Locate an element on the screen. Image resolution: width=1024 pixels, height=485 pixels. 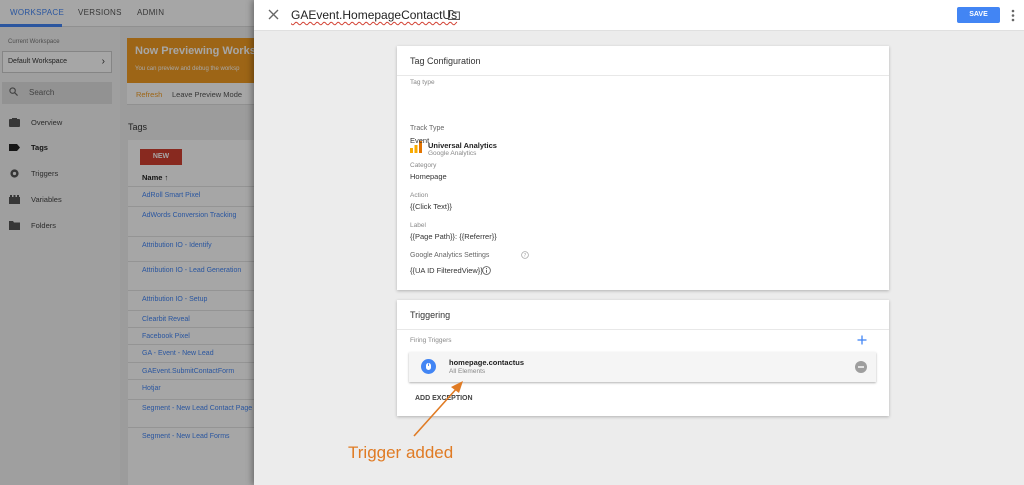
more-options-icon is located at coordinates (1013, 15).